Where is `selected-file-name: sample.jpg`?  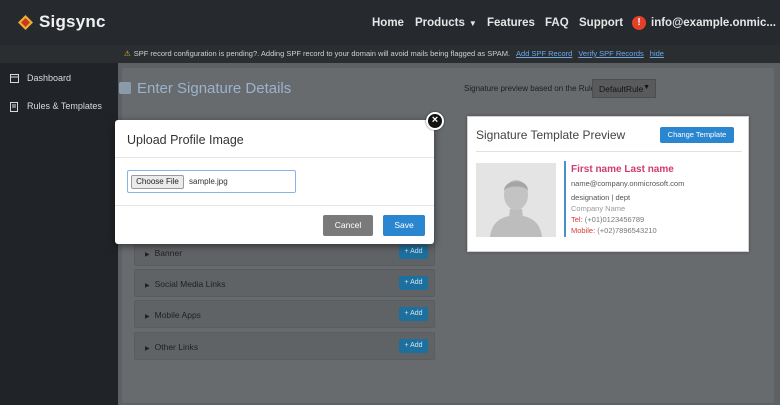
selected-file-name: sample.jpg is located at coordinates (208, 181).